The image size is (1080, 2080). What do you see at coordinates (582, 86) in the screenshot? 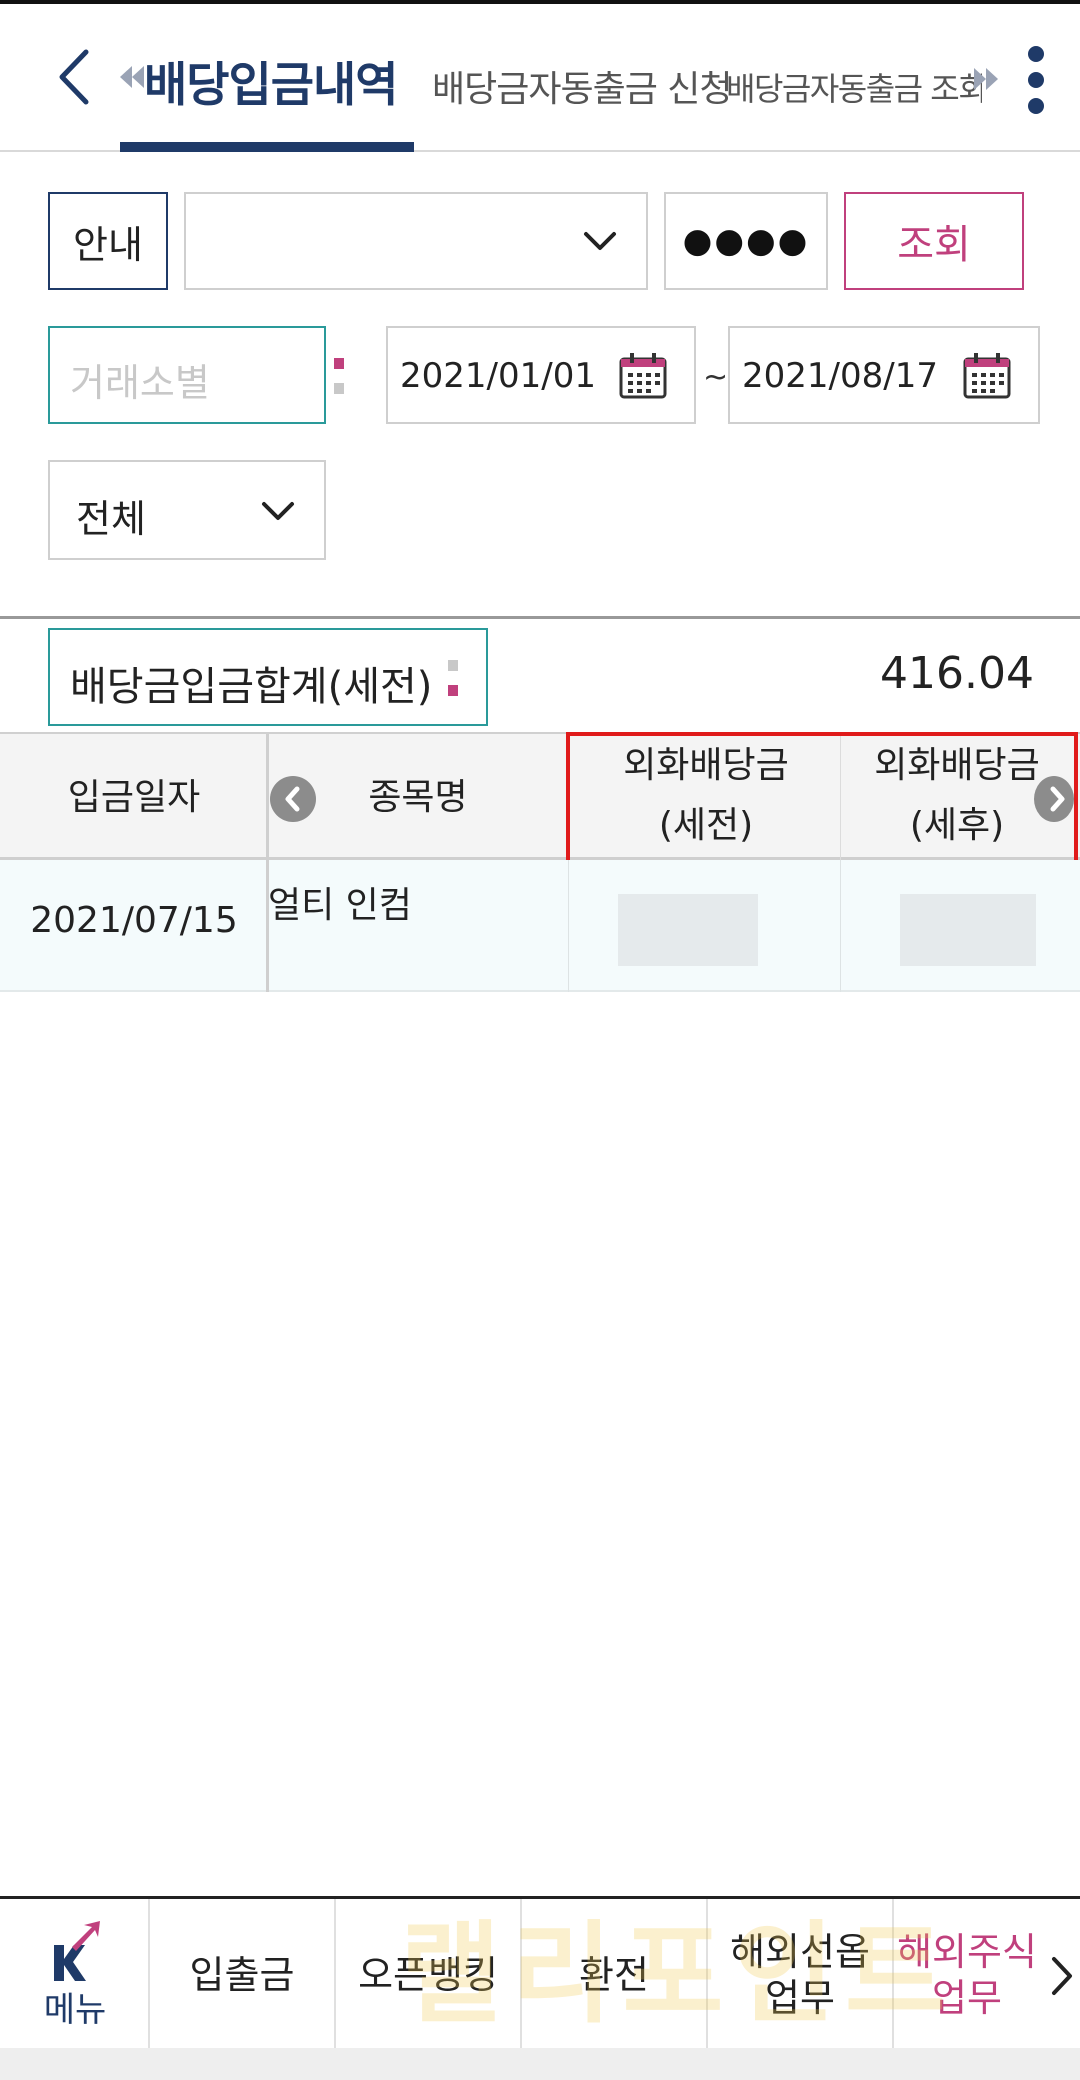
I see `tab-auto-withdraw-apply: 배당금자동출금 신청` at bounding box center [582, 86].